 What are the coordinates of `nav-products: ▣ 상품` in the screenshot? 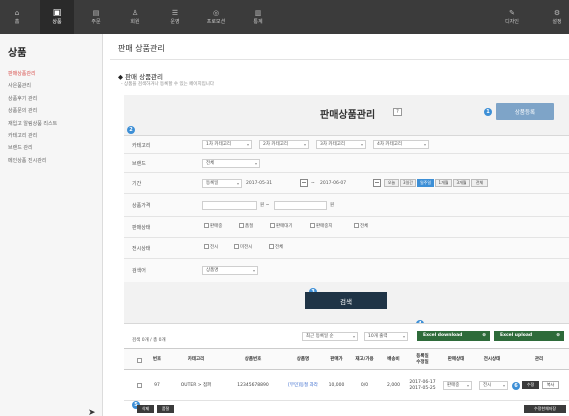 It's located at (57, 17).